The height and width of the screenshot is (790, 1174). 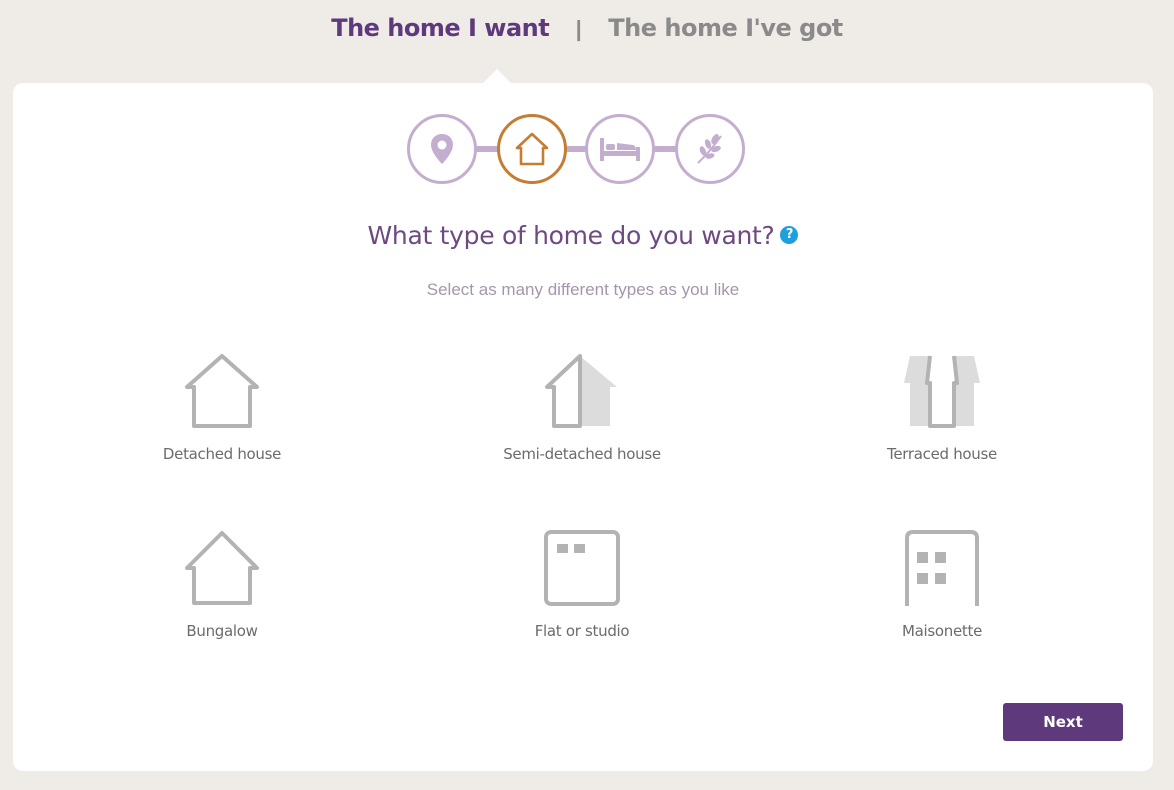 I want to click on progress-steps, so click(x=577, y=149).